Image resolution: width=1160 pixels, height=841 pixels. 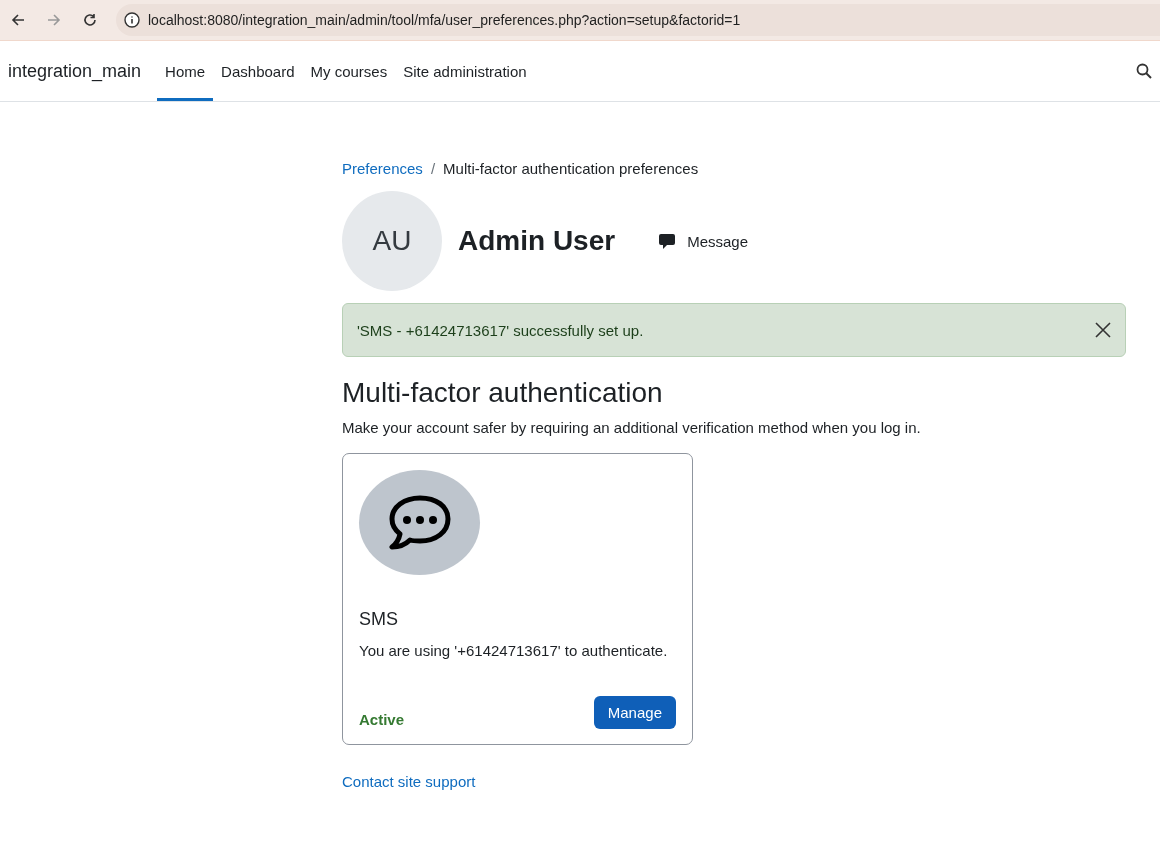 What do you see at coordinates (500, 330) in the screenshot?
I see `alert-text: 'SMS - +61424713617' successfully set up.` at bounding box center [500, 330].